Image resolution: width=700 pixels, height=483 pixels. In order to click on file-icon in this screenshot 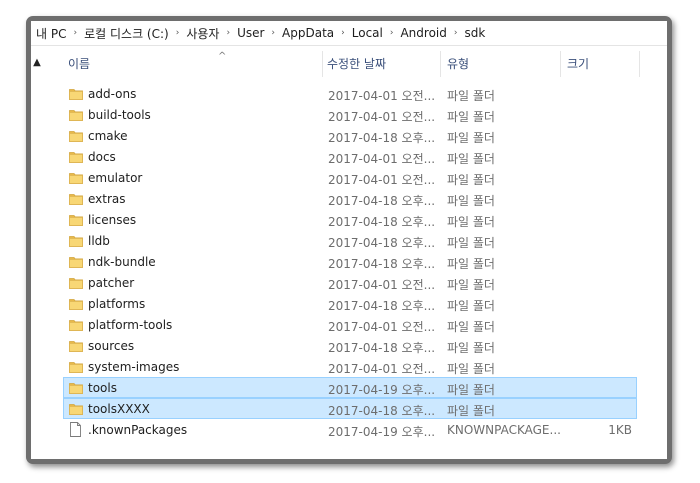, I will do `click(75, 429)`.